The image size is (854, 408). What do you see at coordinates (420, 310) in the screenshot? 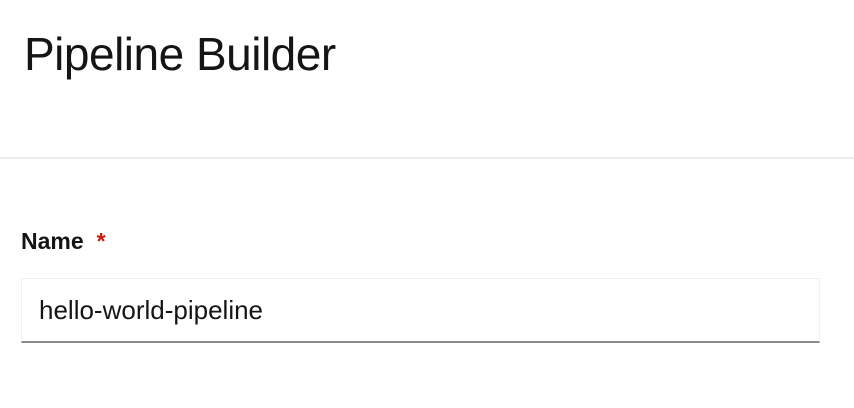
I see `name-input` at bounding box center [420, 310].